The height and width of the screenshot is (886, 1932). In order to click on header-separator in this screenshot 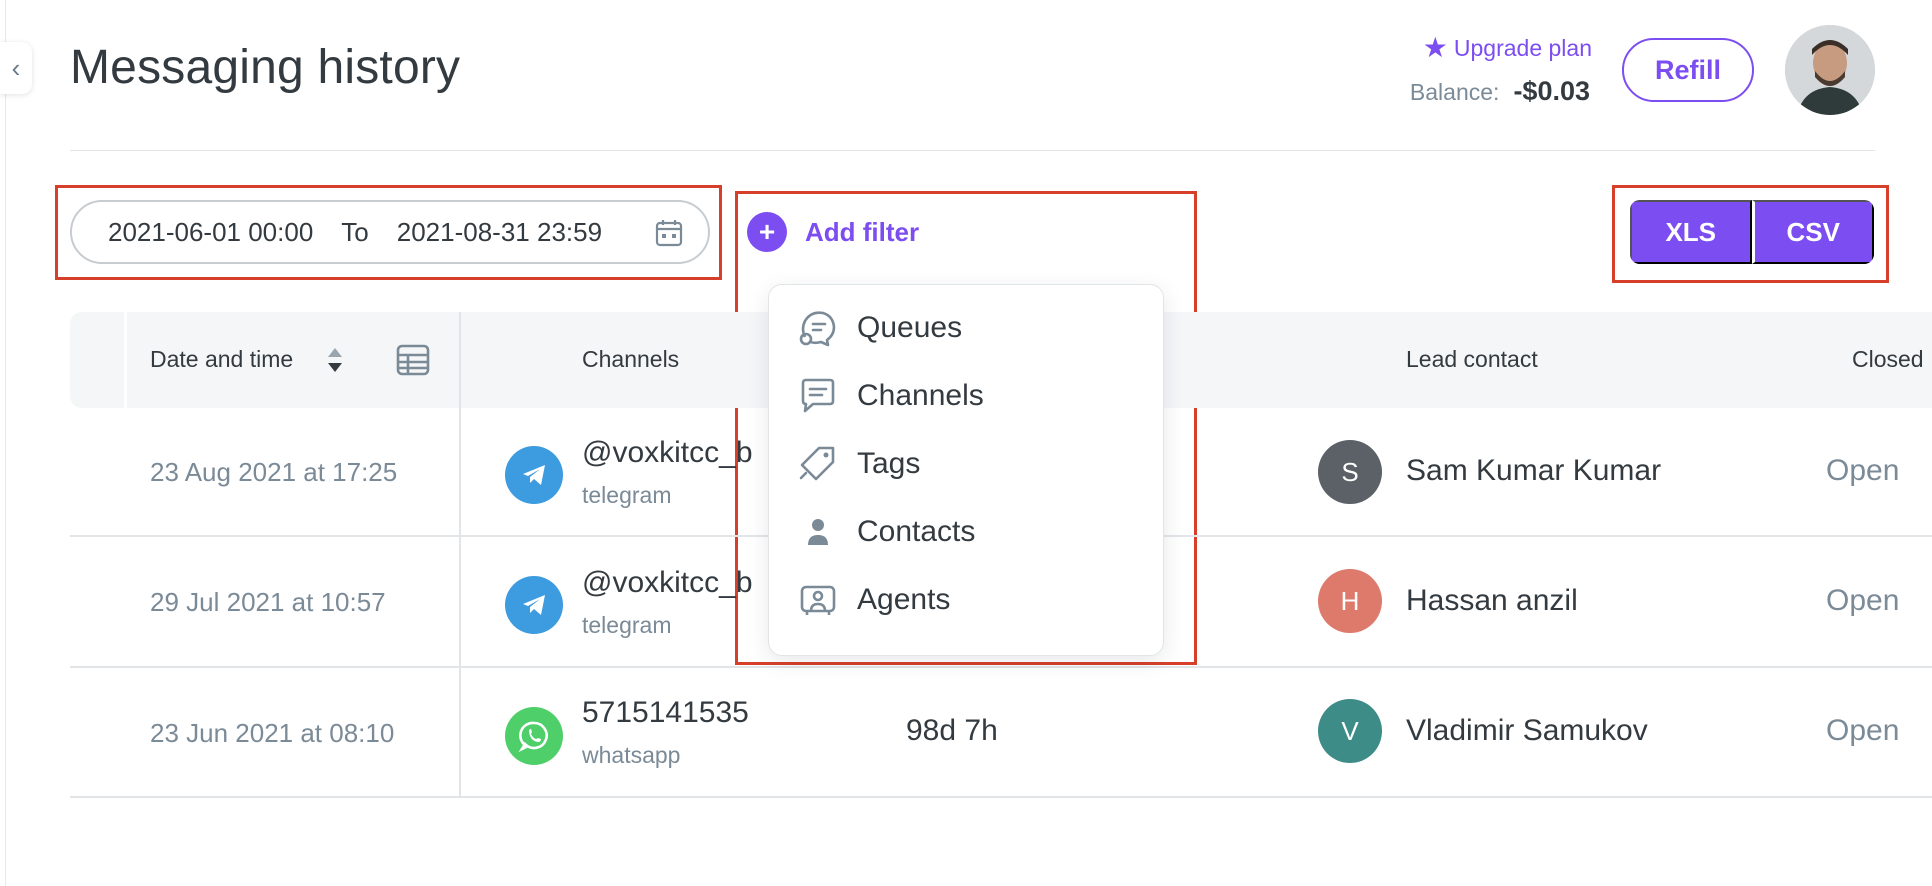, I will do `click(125, 360)`.